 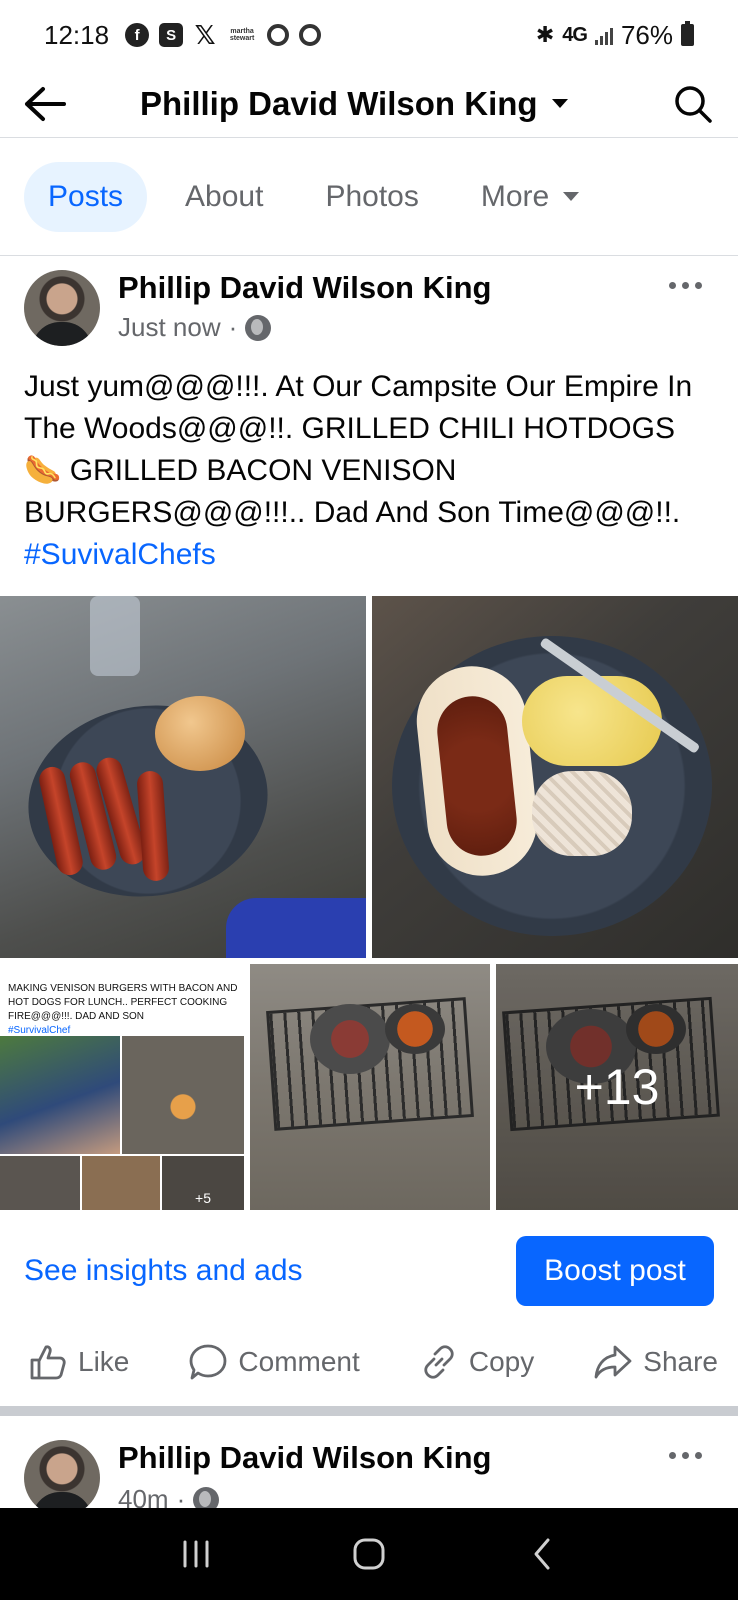 I want to click on see-insights-link: See insights and ads, so click(x=163, y=1271).